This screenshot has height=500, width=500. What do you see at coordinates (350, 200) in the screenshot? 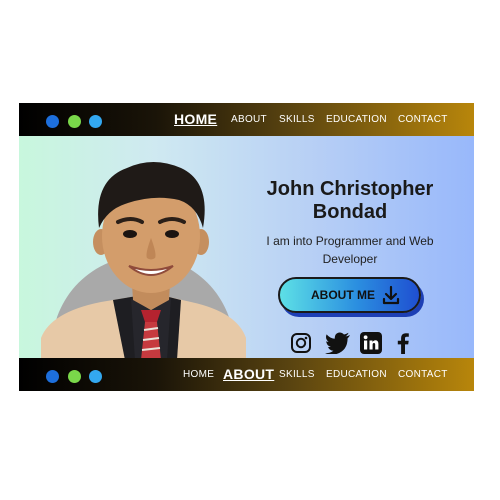
I see `hero-name: John Christopher Bondad` at bounding box center [350, 200].